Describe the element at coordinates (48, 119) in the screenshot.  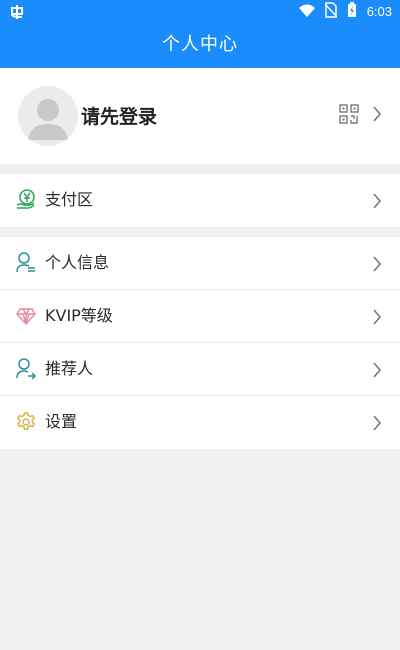
I see `default-avatar-icon` at that location.